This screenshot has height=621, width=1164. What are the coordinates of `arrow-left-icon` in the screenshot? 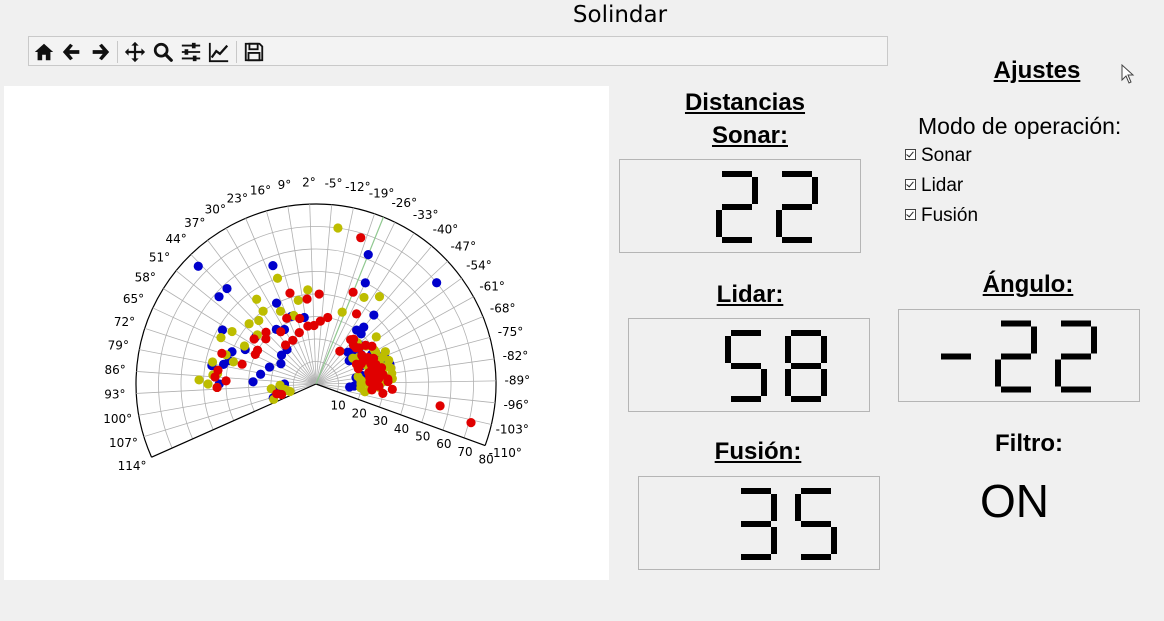 It's located at (71, 52).